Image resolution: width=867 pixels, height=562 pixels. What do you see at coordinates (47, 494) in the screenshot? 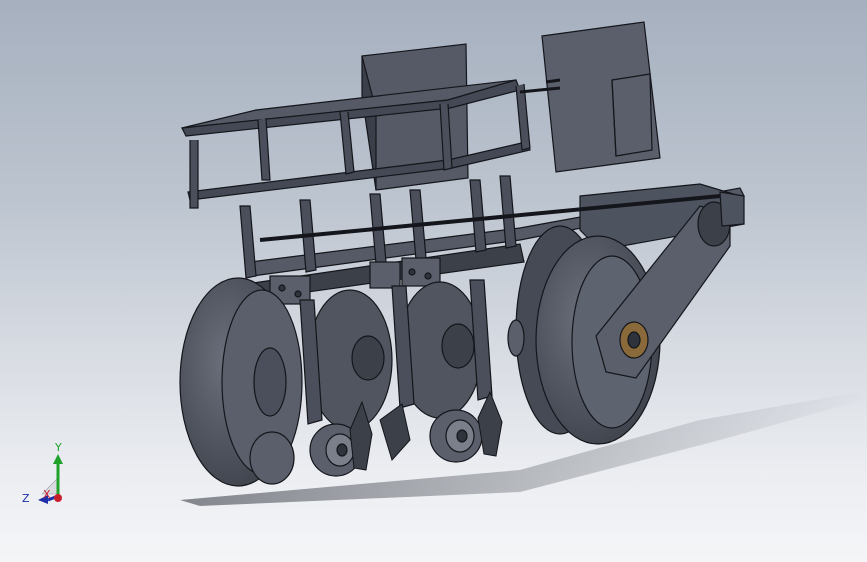
I see `x-axis-label: X` at bounding box center [47, 494].